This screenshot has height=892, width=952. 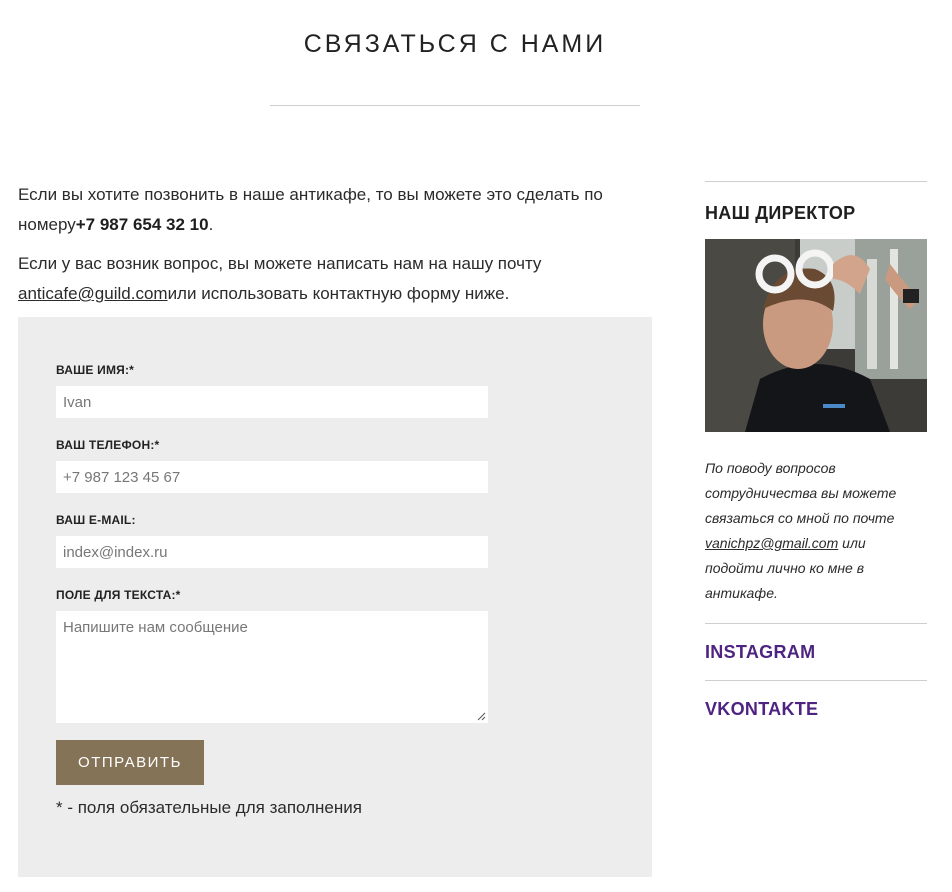 I want to click on director-email-link: vanichpz@gmail.com, so click(x=771, y=543).